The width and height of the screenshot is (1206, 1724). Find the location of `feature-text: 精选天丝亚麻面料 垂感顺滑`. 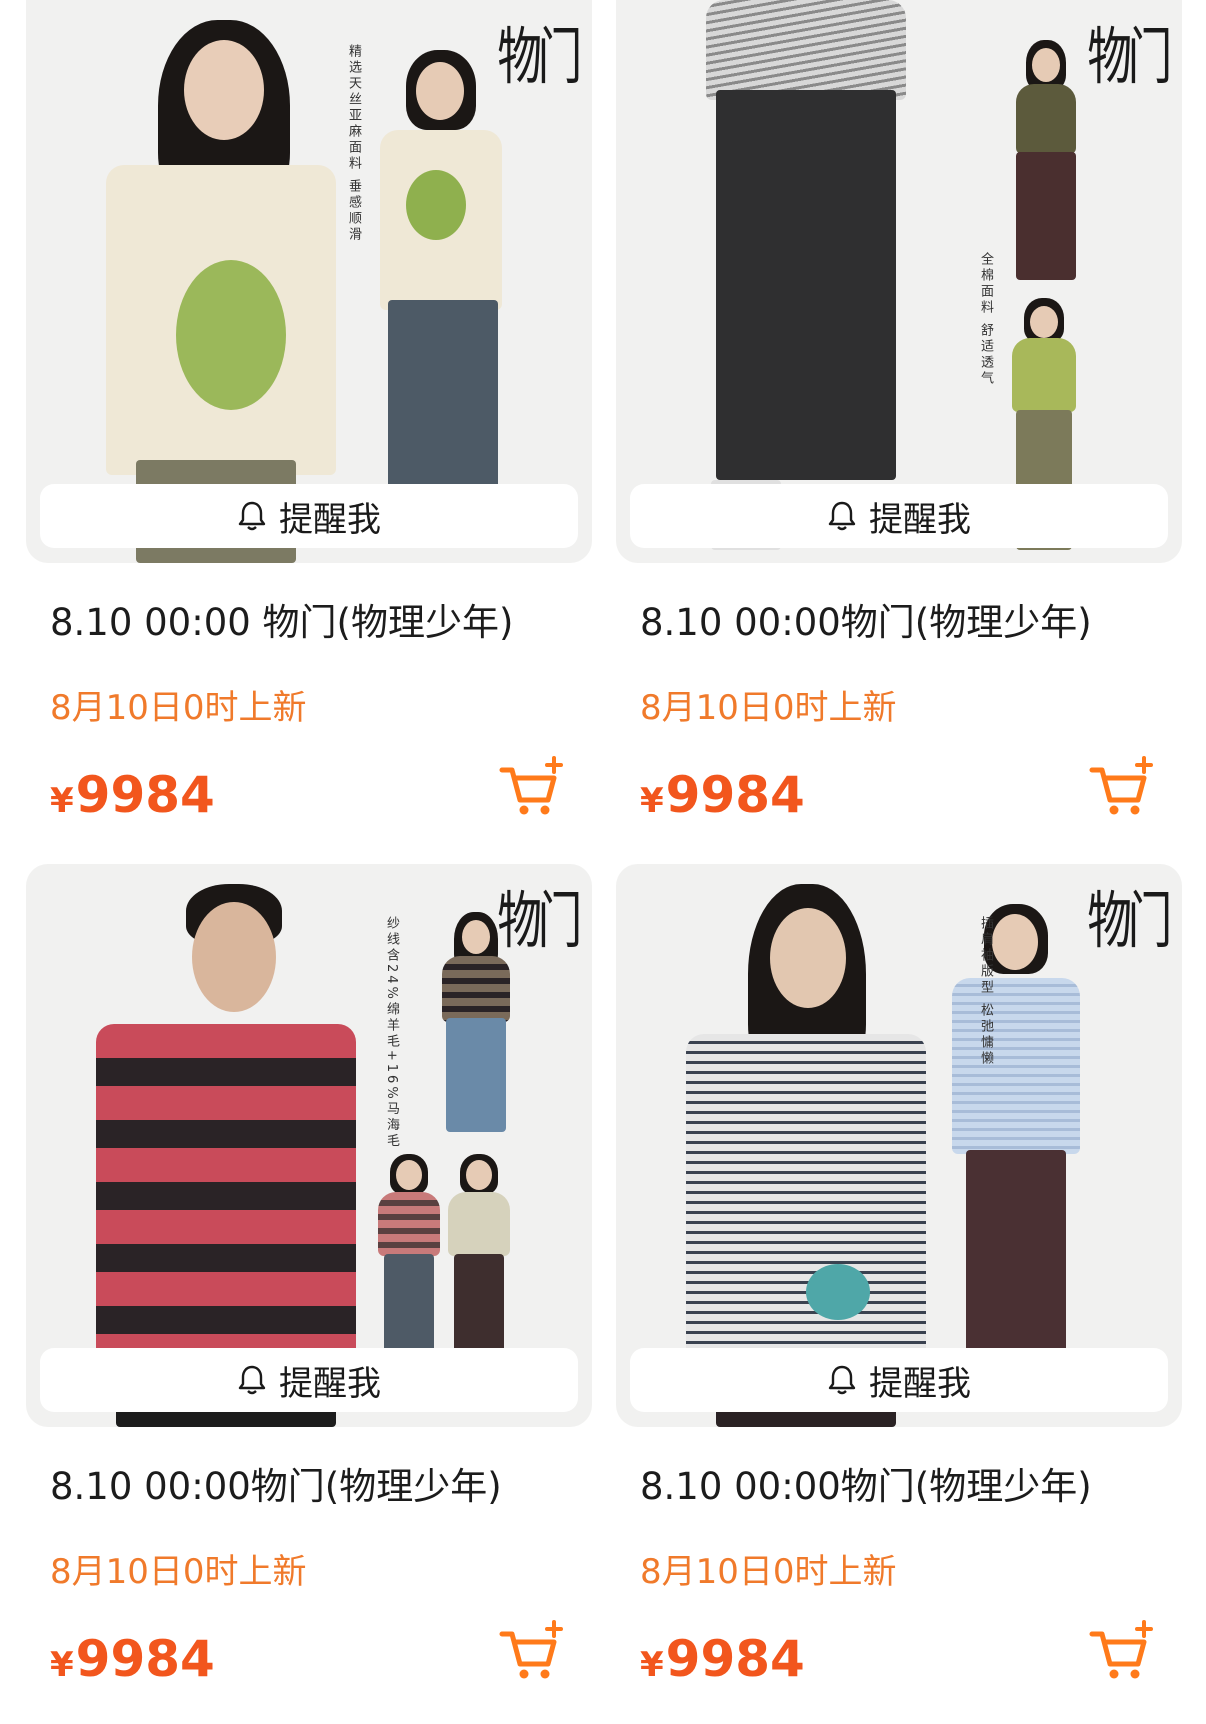

feature-text: 精选天丝亚麻面料 垂感顺滑 is located at coordinates (353, 144).